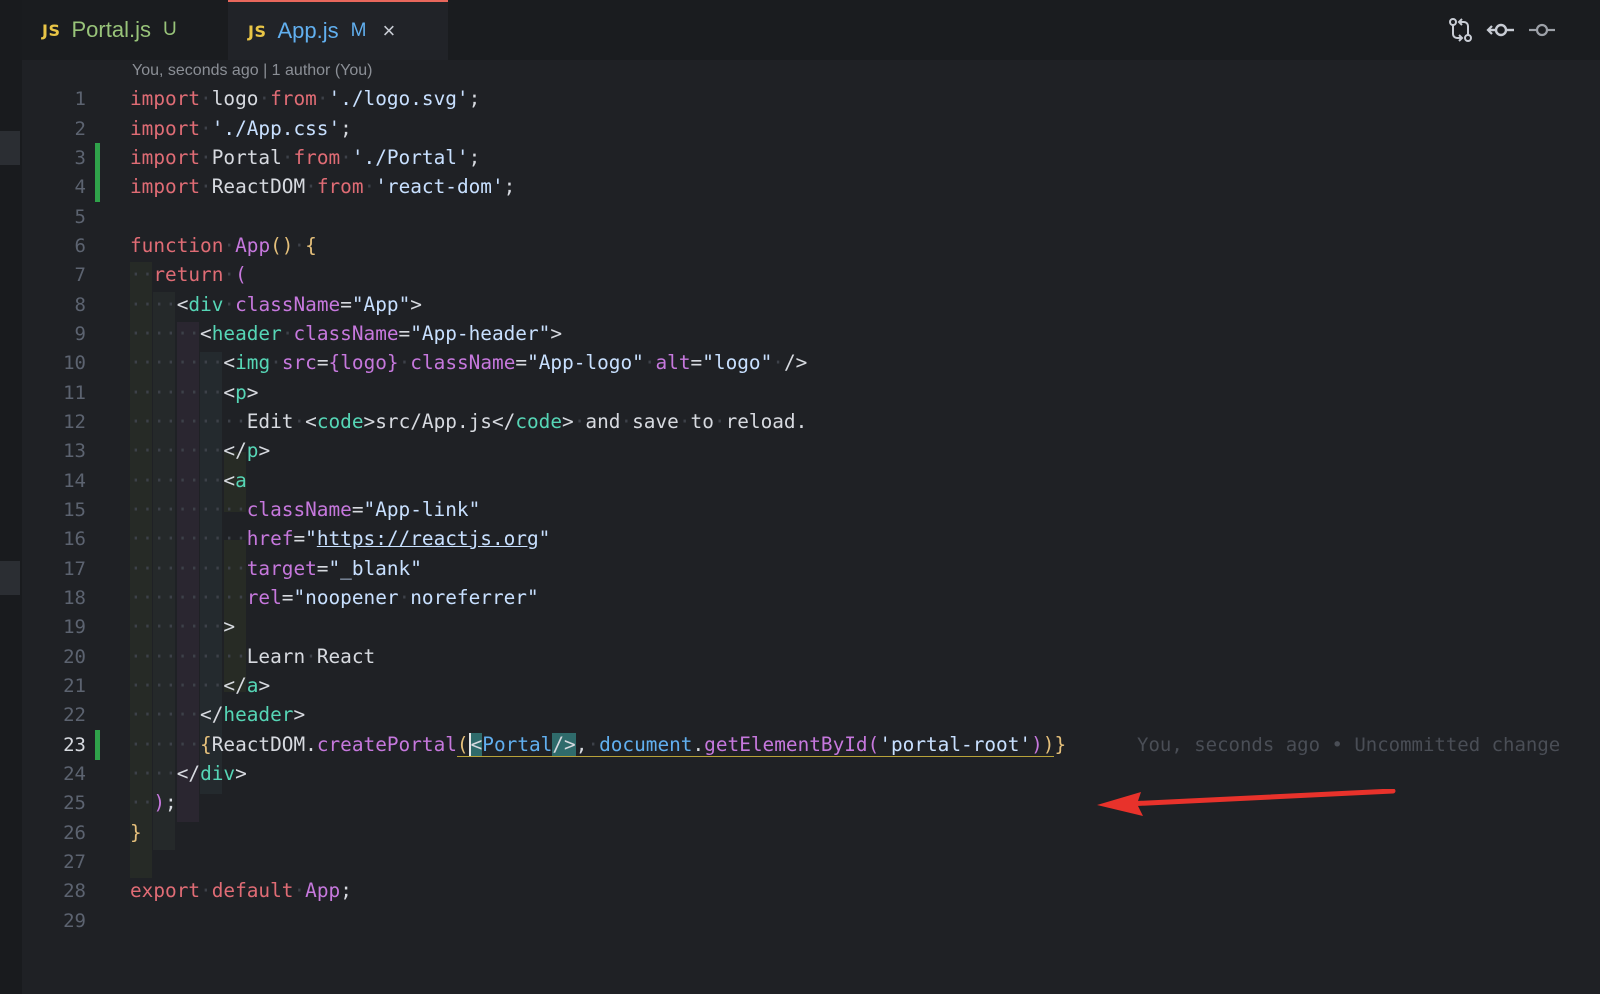  Describe the element at coordinates (218, 714) in the screenshot. I see `code-text: ······</header>` at that location.